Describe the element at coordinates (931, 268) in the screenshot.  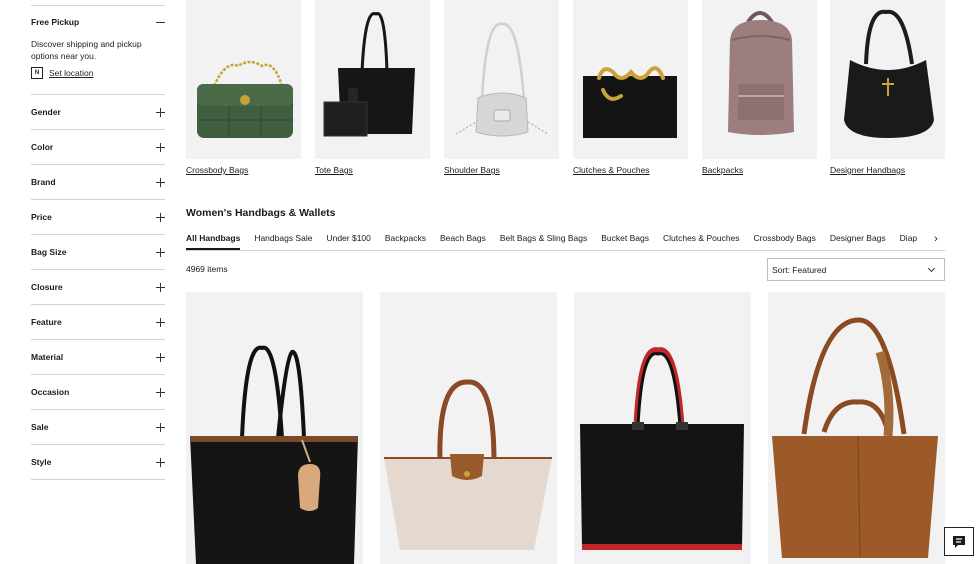
I see `chevron-down-icon` at that location.